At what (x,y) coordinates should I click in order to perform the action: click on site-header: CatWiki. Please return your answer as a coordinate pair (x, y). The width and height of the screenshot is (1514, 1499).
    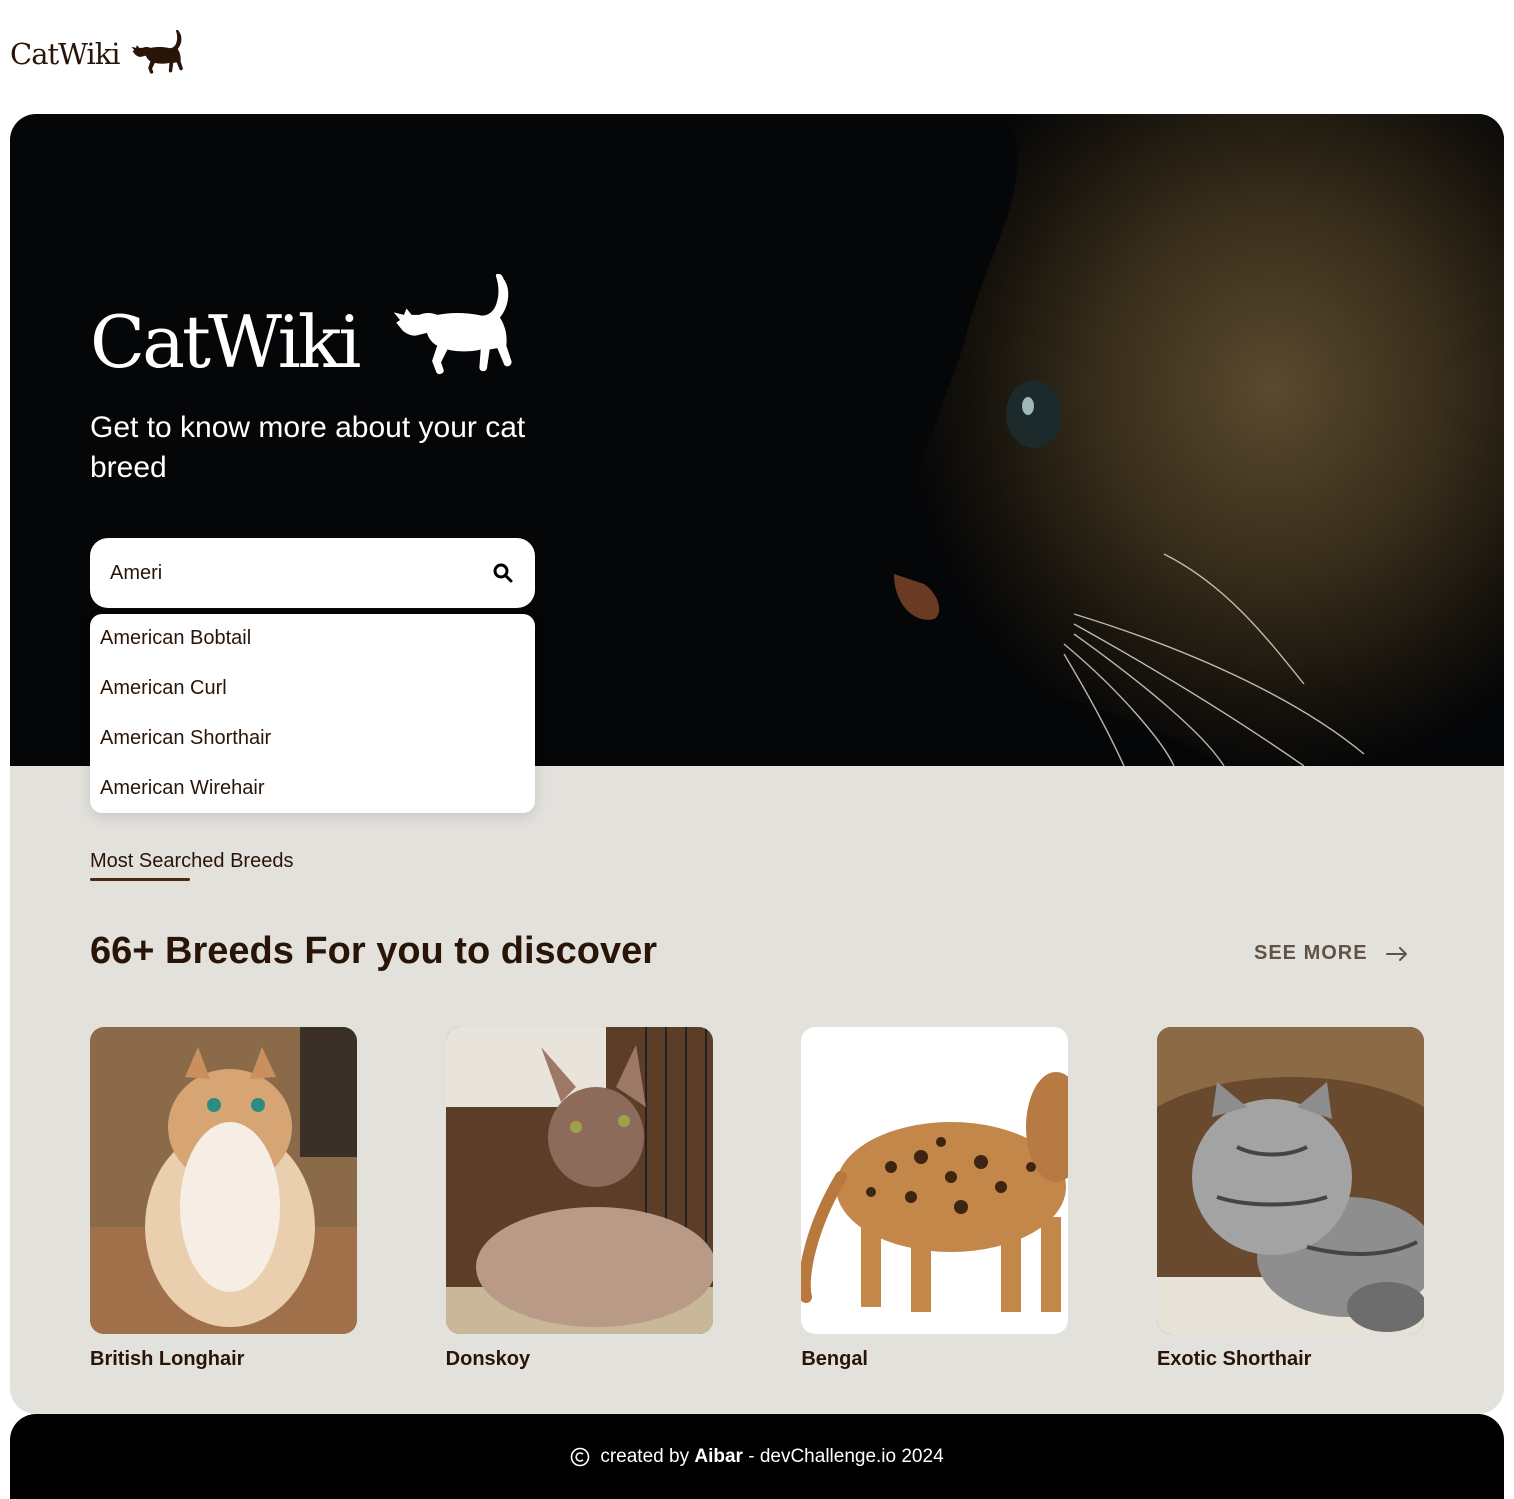
    Looking at the image, I should click on (97, 54).